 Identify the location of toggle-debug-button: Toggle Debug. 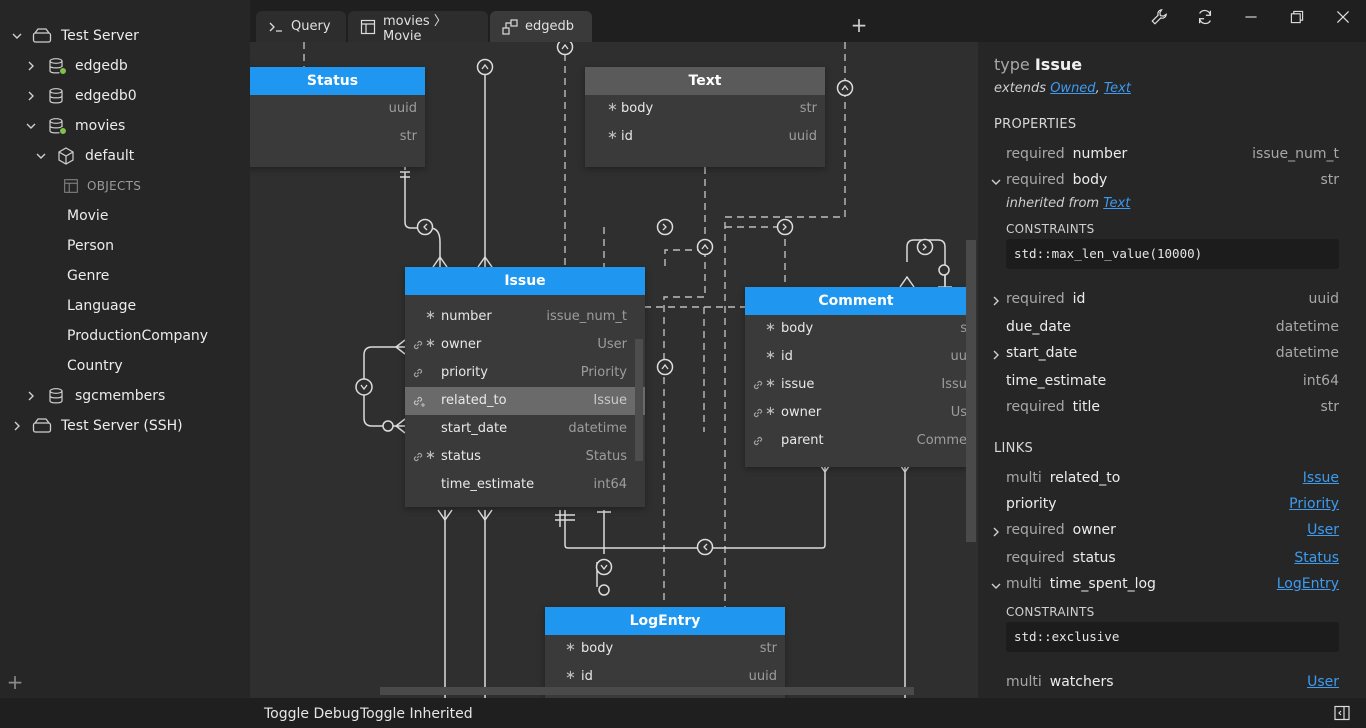
(312, 714).